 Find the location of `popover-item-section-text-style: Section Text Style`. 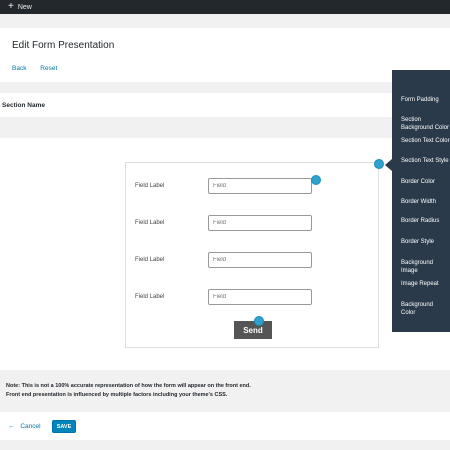

popover-item-section-text-style: Section Text Style is located at coordinates (425, 161).